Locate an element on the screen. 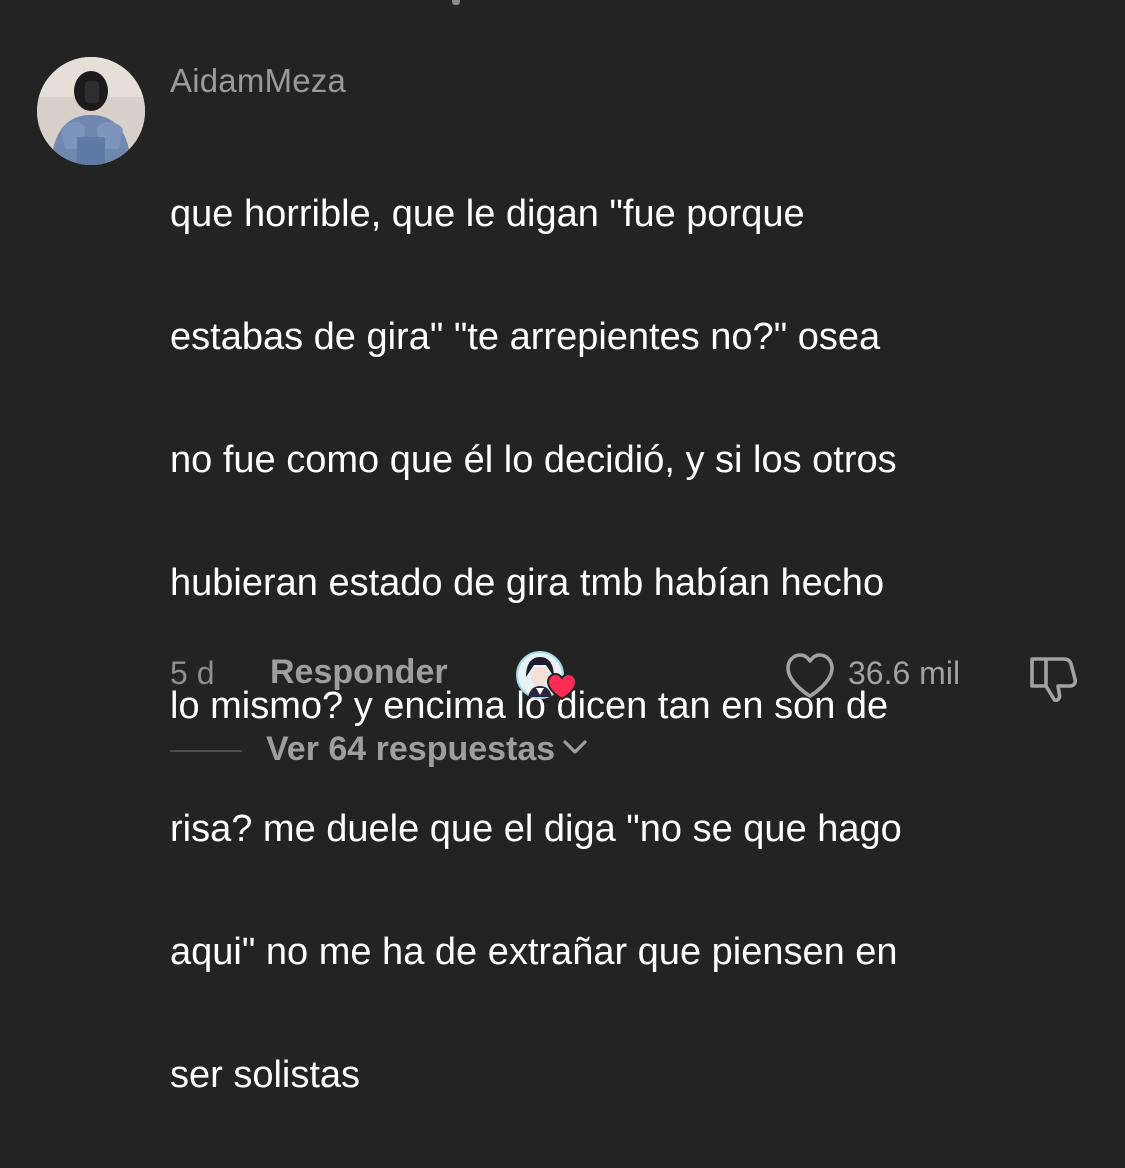 The width and height of the screenshot is (1125, 1168). comment-line: hubieran estado de gira tmb habían hecho is located at coordinates (527, 582).